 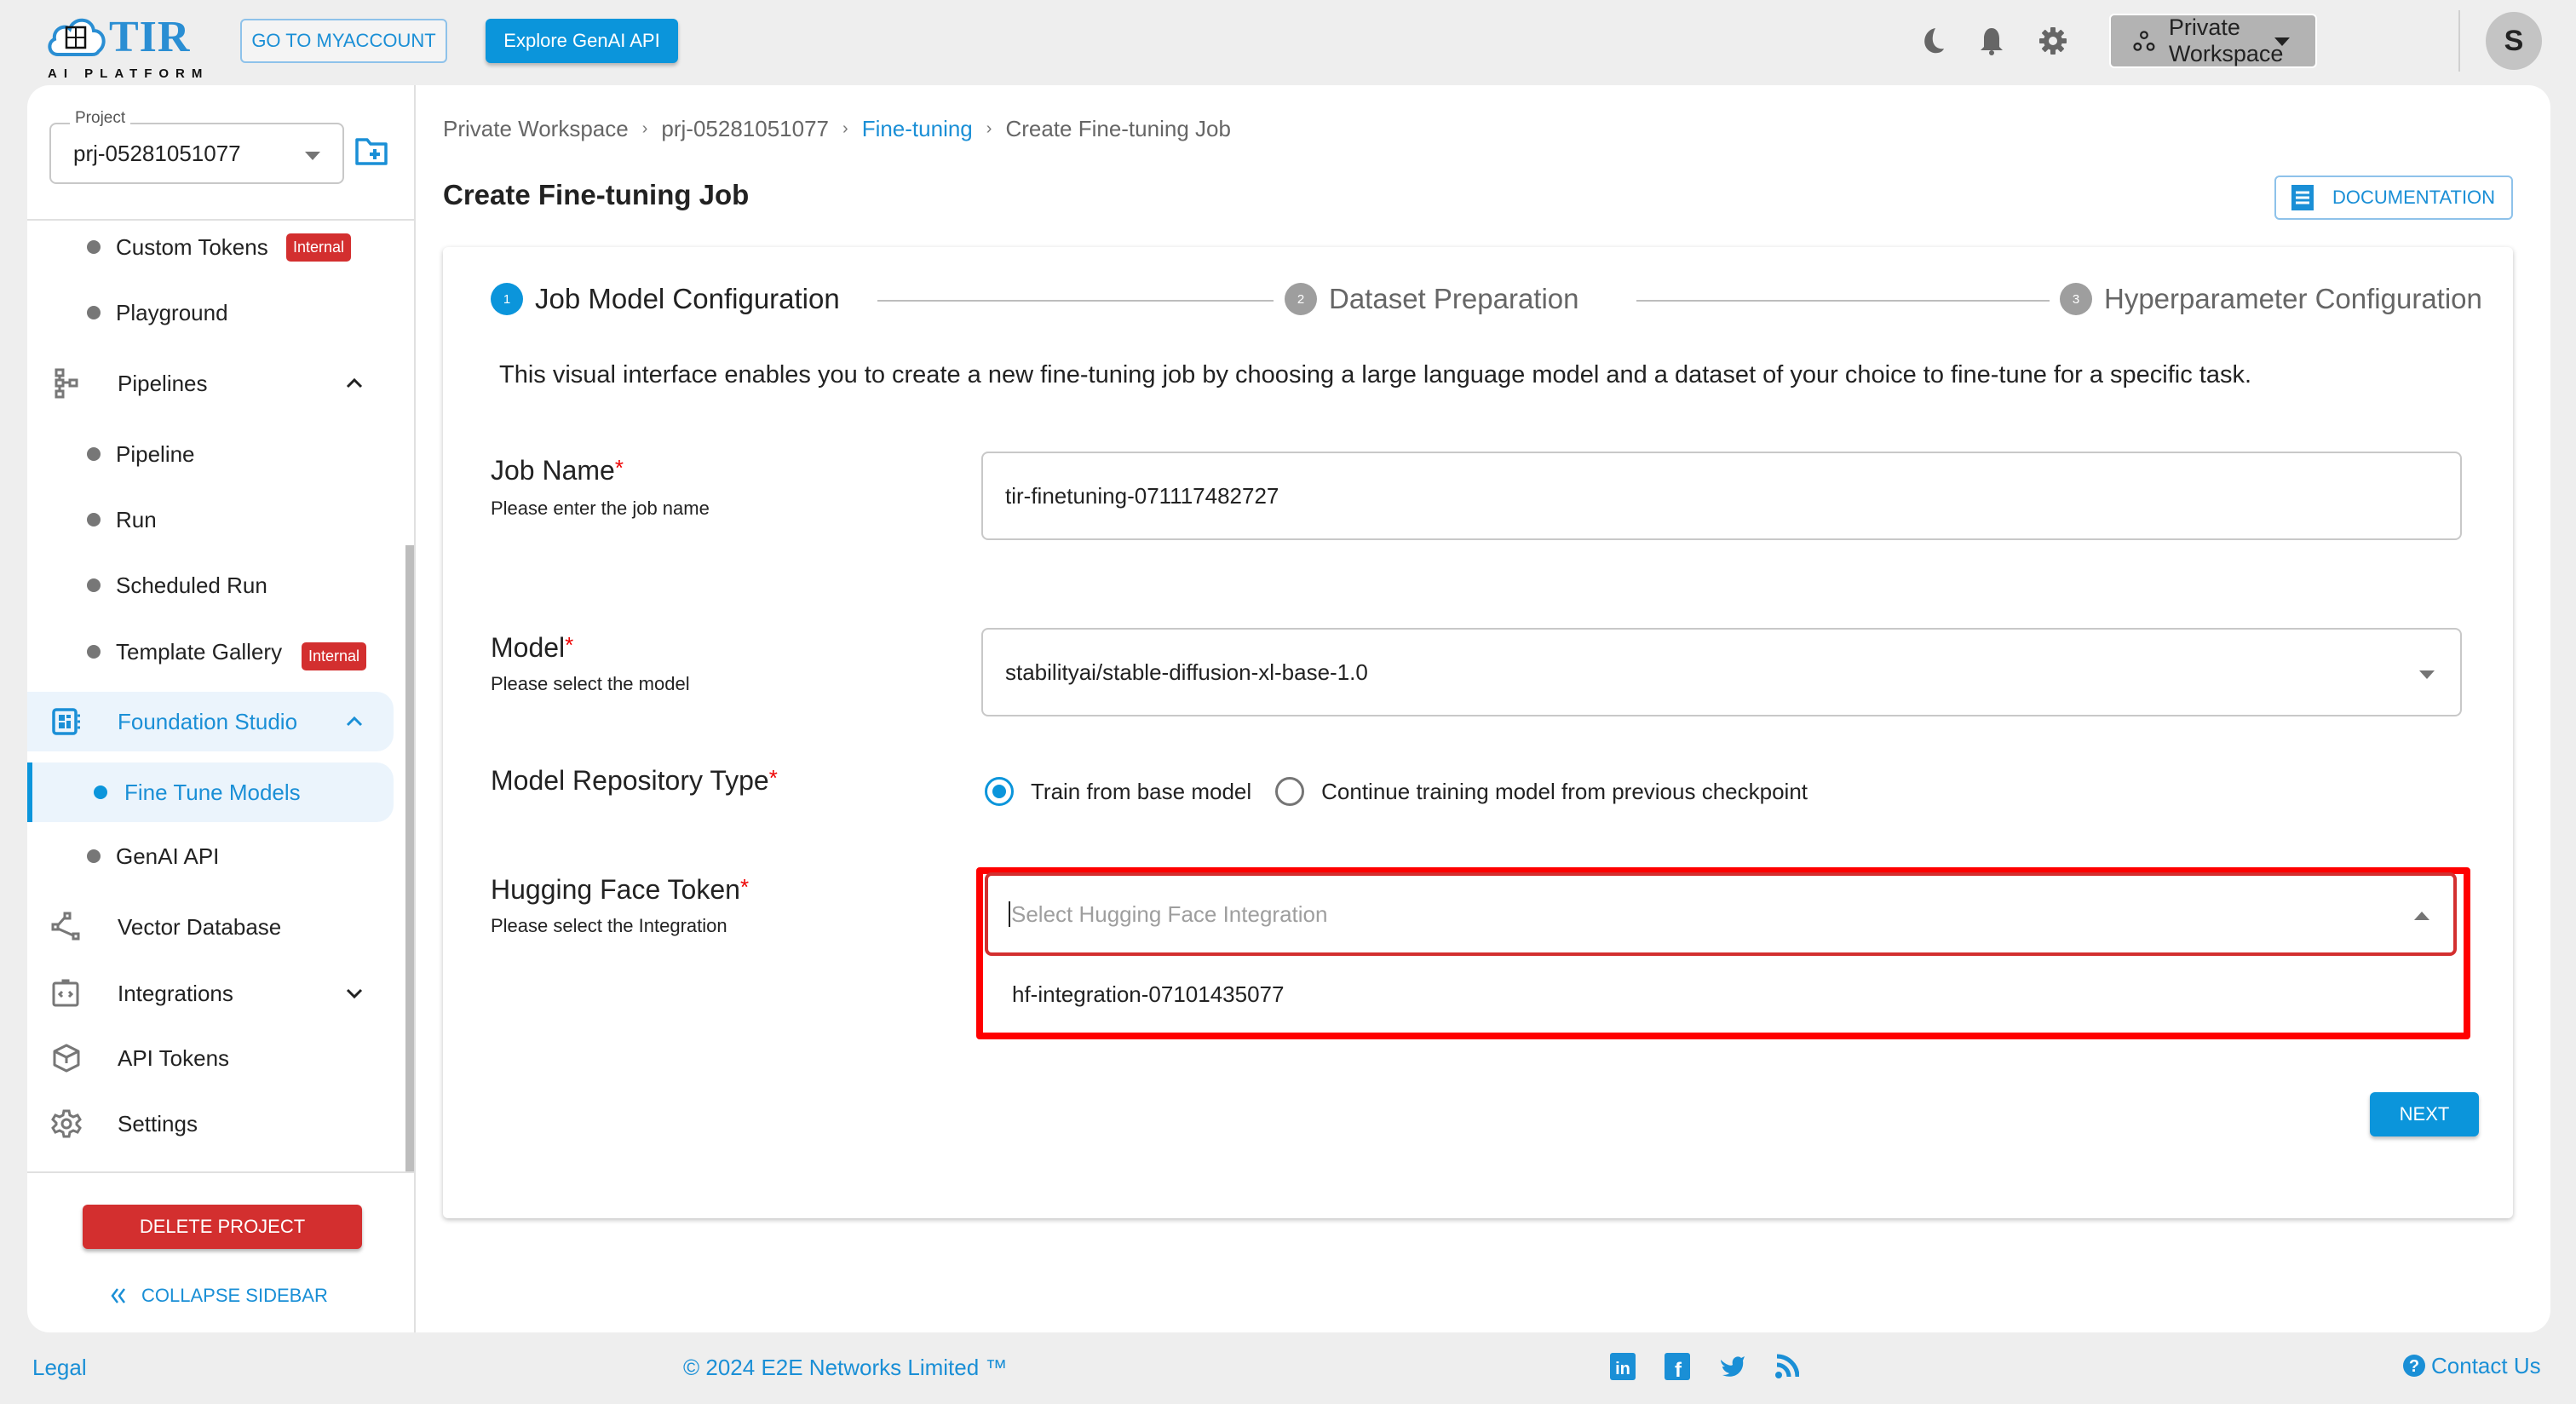 I want to click on workspace-label: Private Workspace, so click(x=2226, y=40).